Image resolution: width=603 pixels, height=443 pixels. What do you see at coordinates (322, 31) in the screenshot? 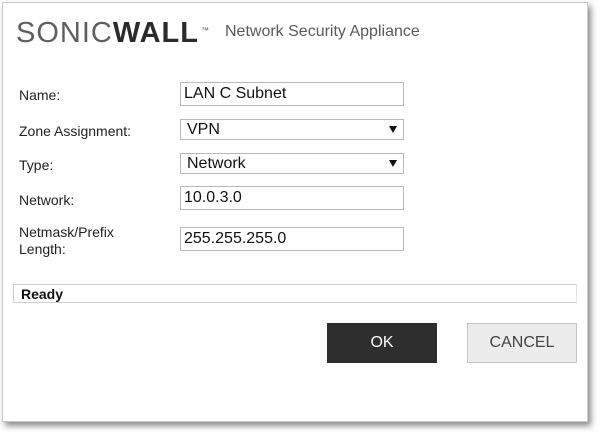
I see `app-title: Network Security Appliance` at bounding box center [322, 31].